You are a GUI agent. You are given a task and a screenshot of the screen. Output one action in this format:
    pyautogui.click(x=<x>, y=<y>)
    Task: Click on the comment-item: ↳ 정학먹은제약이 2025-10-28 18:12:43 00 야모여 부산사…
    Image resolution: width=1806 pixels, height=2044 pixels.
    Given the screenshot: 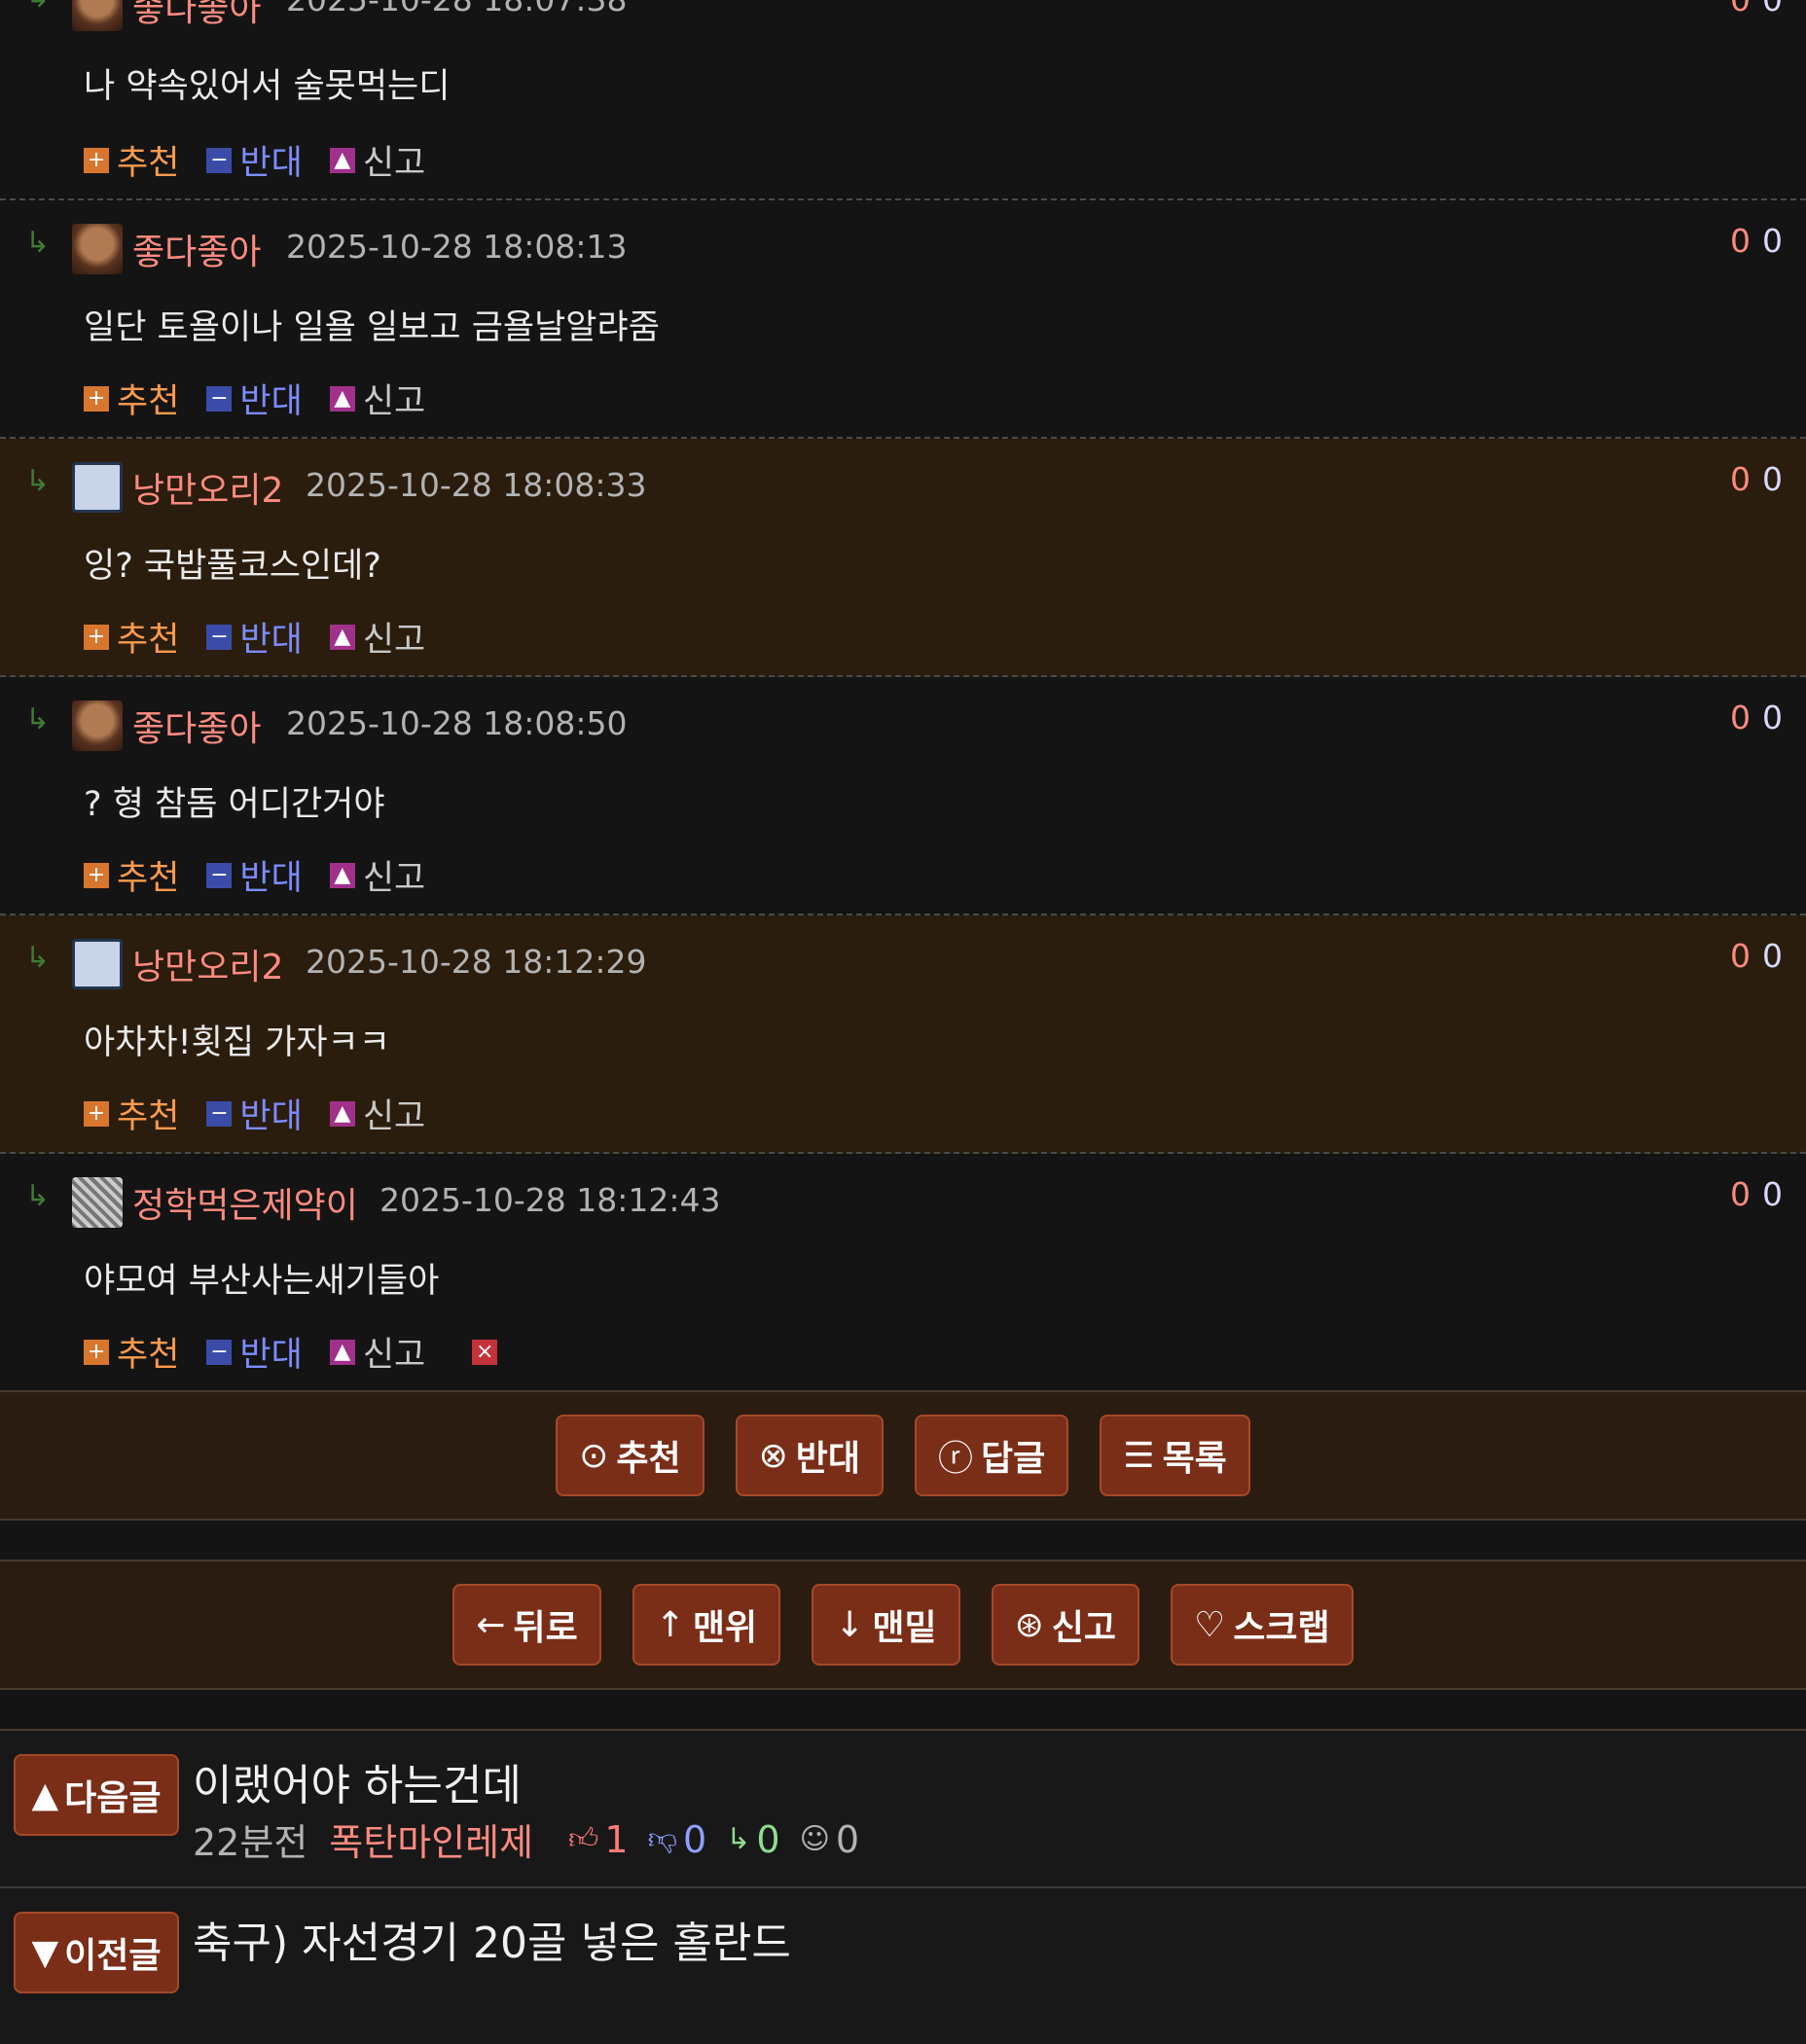 What is the action you would take?
    pyautogui.click(x=903, y=1273)
    